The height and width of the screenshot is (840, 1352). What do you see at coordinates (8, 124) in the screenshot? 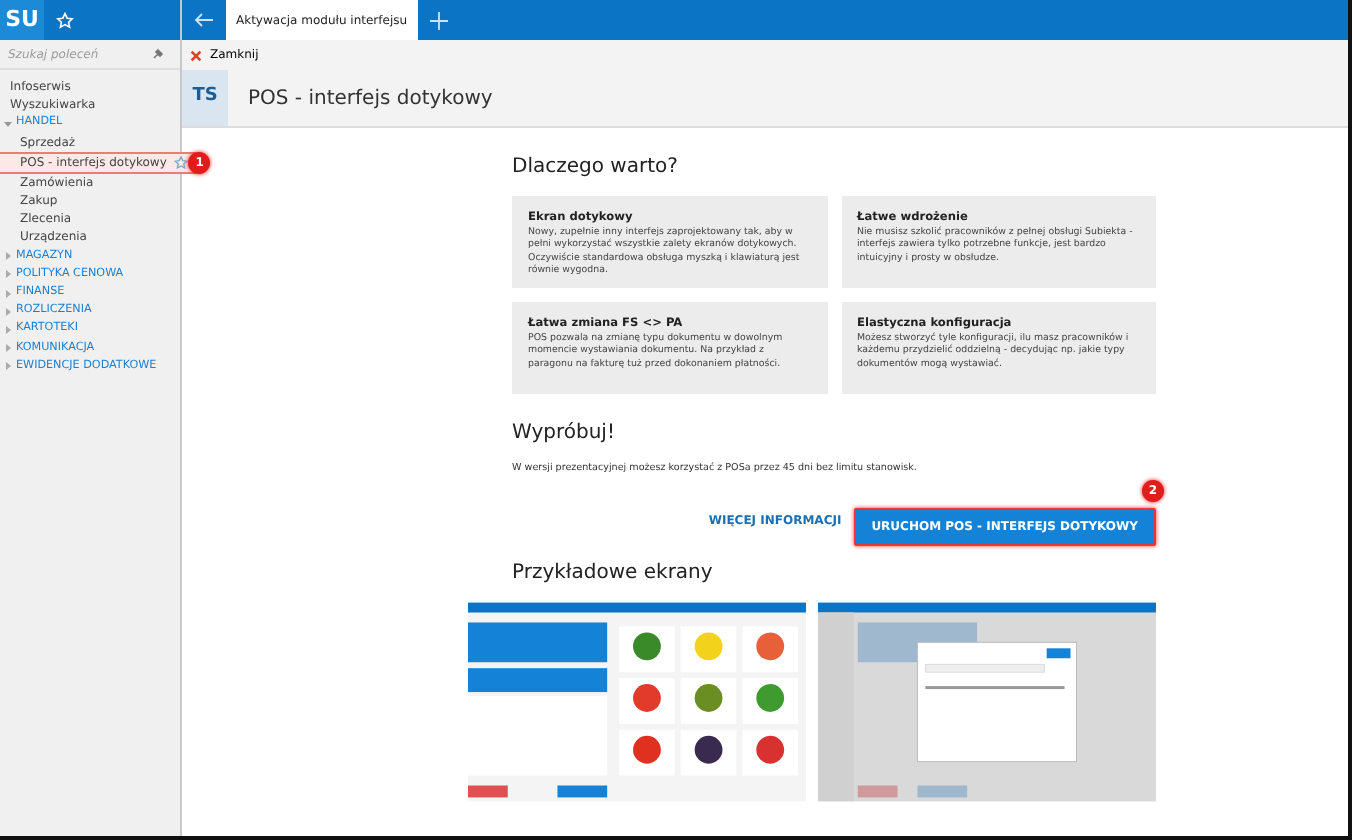
I see `caret-down-icon` at bounding box center [8, 124].